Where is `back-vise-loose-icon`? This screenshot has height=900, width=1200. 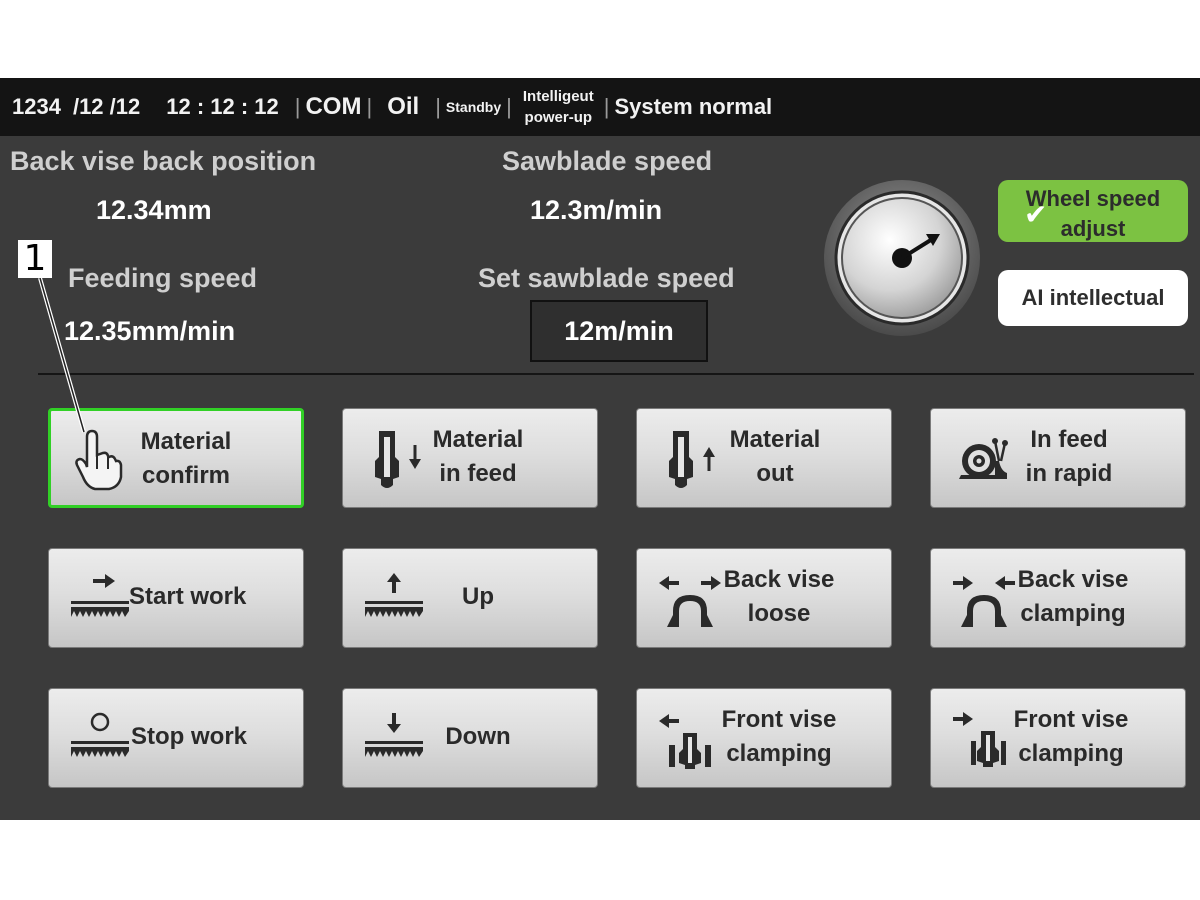
back-vise-loose-icon is located at coordinates (690, 601).